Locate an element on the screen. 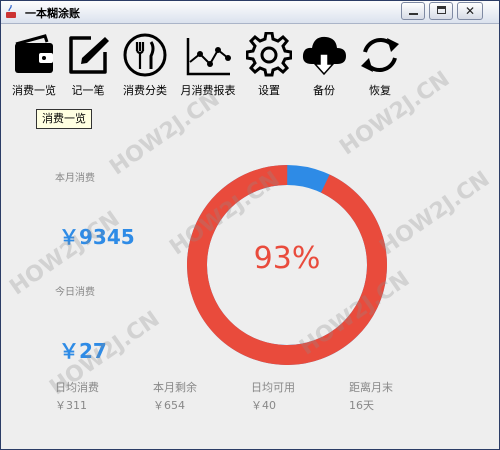 The width and height of the screenshot is (500, 450). toolbar-button-add-record: 记一笔 is located at coordinates (88, 68).